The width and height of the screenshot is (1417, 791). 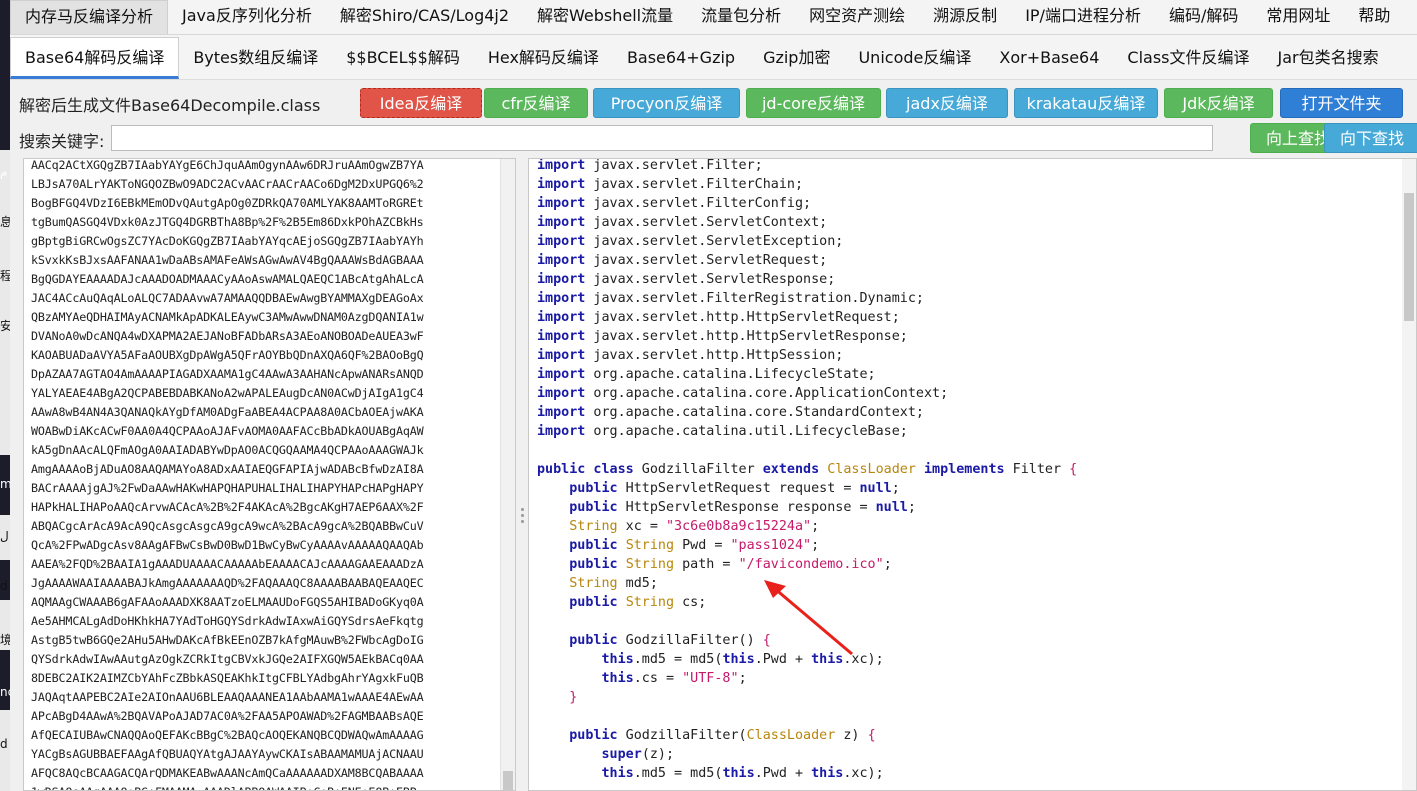 What do you see at coordinates (95, 58) in the screenshot?
I see `tab-base64-decompile: Base64解码反编译` at bounding box center [95, 58].